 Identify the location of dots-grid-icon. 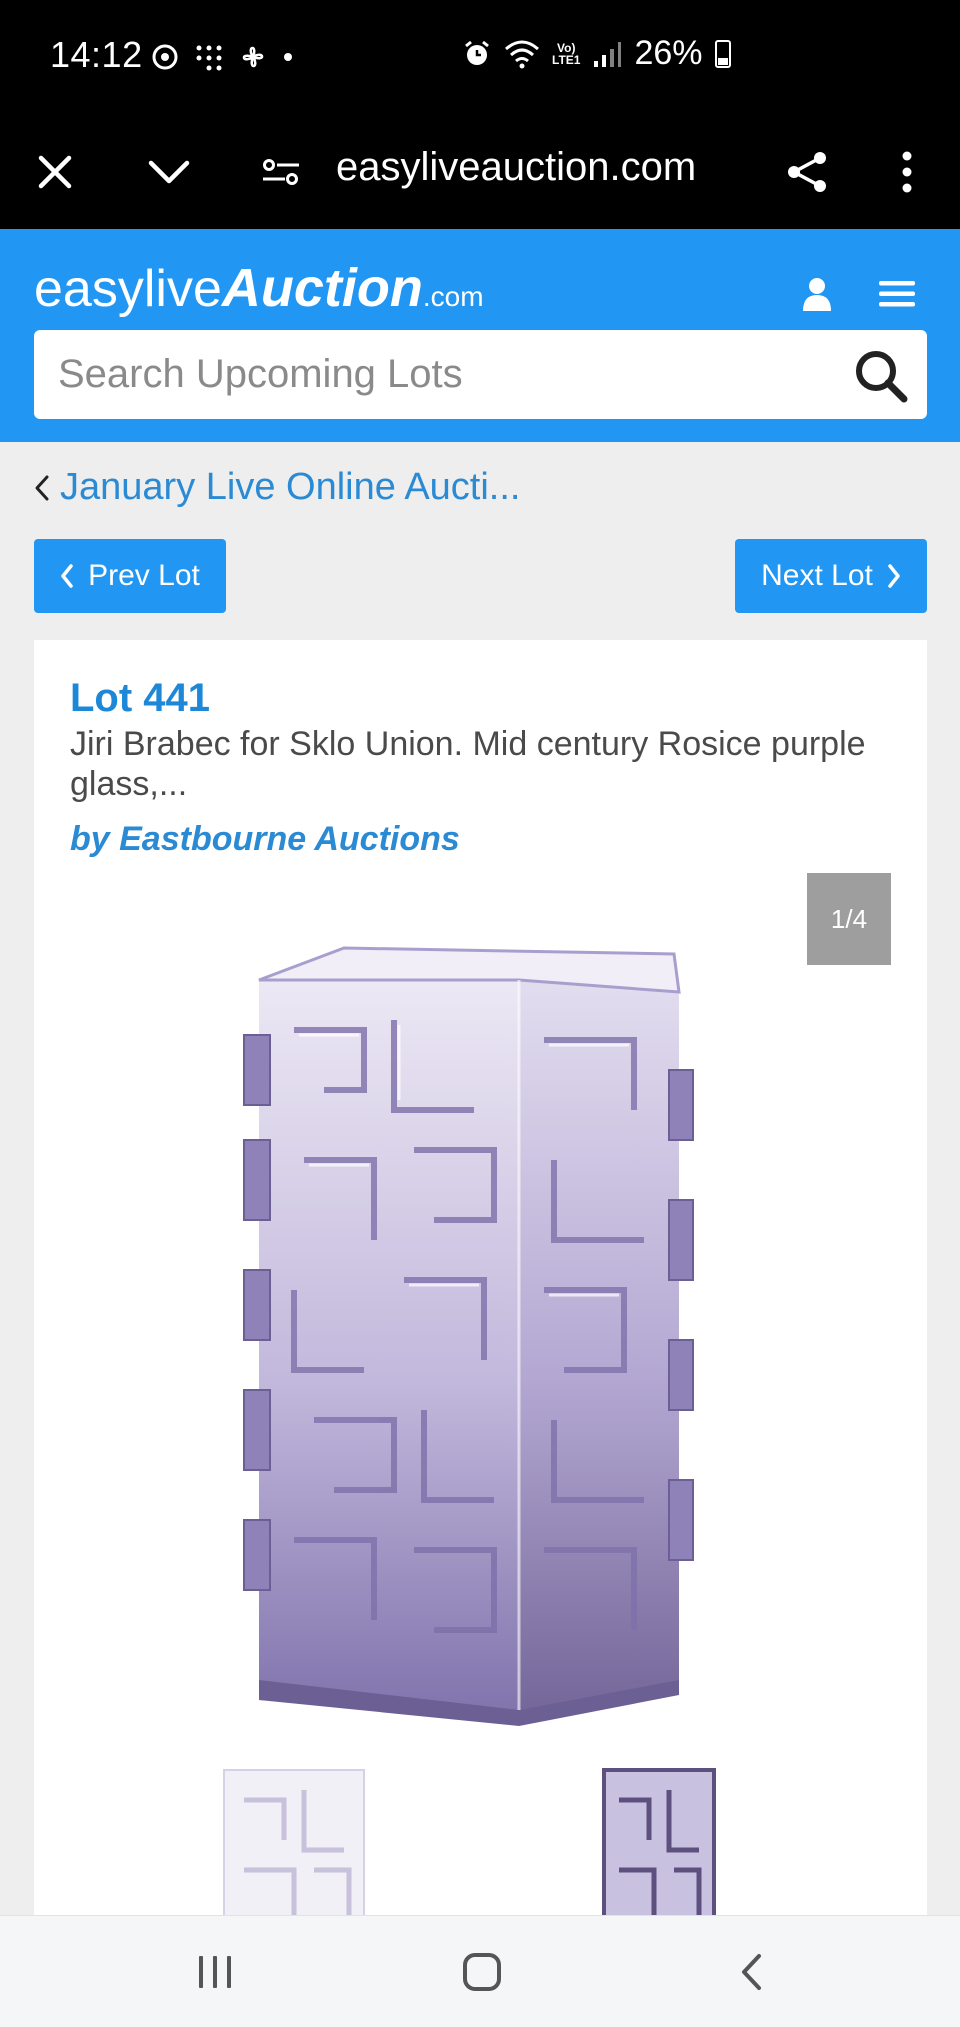
(209, 58).